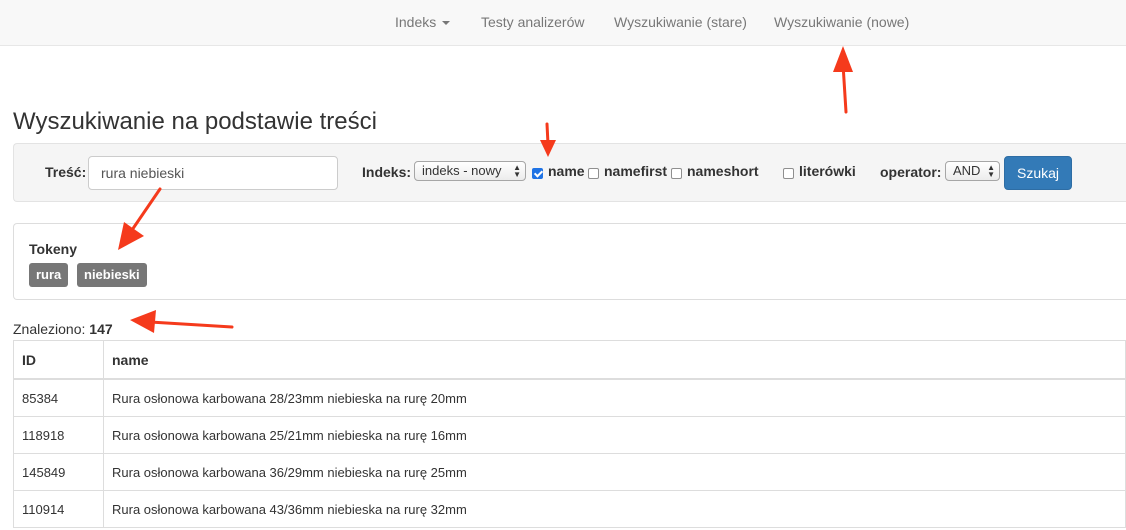 This screenshot has height=530, width=1126. What do you see at coordinates (416, 22) in the screenshot?
I see `nav-indeks-label: Indeks` at bounding box center [416, 22].